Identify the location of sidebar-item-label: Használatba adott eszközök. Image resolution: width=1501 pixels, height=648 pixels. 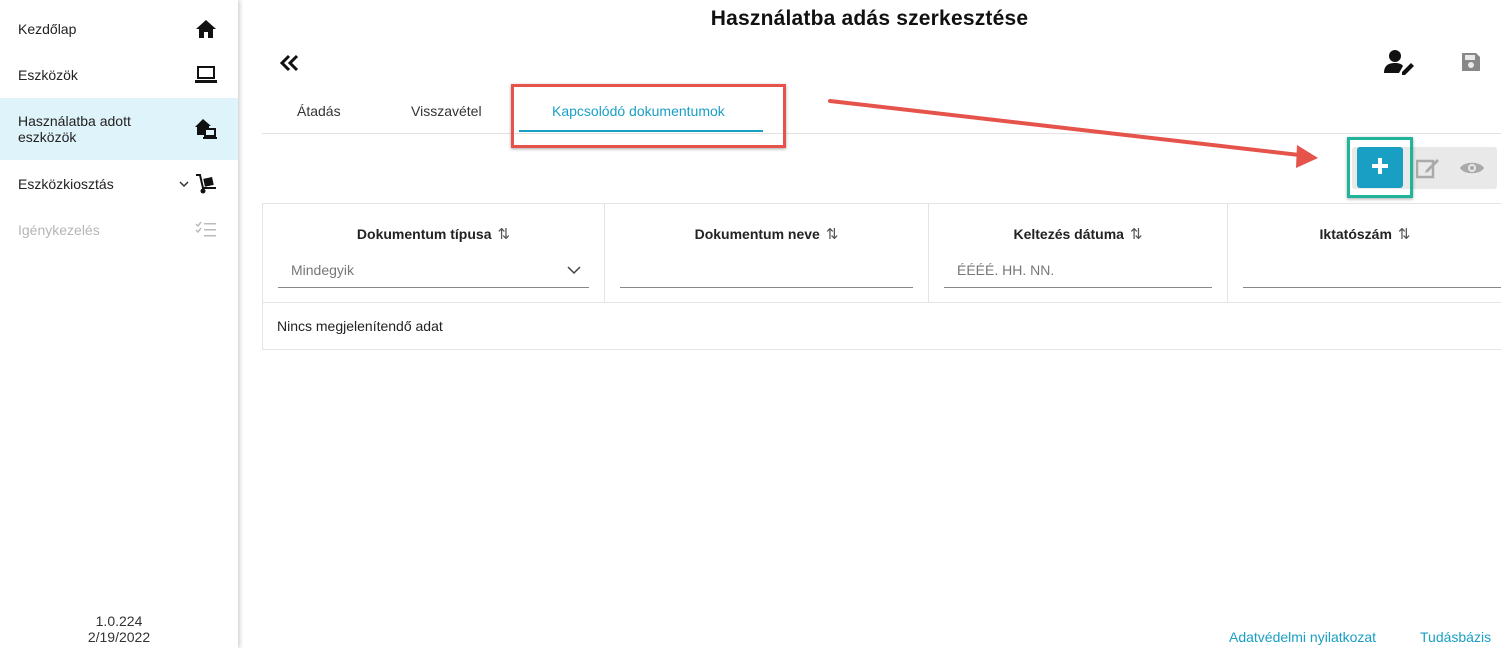
(74, 129).